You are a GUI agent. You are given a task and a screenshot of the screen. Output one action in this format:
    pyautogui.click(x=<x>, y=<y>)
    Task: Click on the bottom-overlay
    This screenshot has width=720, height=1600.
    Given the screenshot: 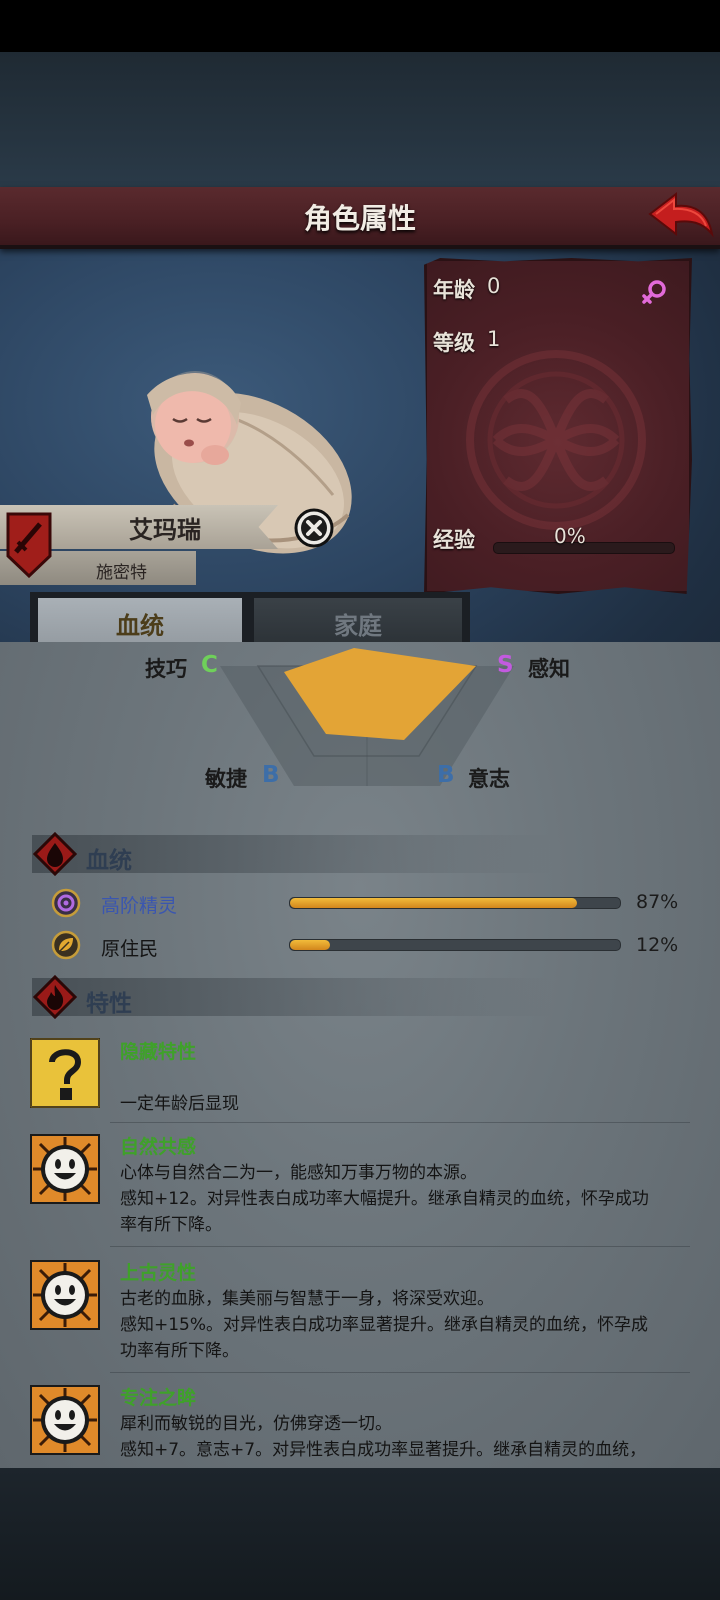 What is the action you would take?
    pyautogui.click(x=360, y=1534)
    